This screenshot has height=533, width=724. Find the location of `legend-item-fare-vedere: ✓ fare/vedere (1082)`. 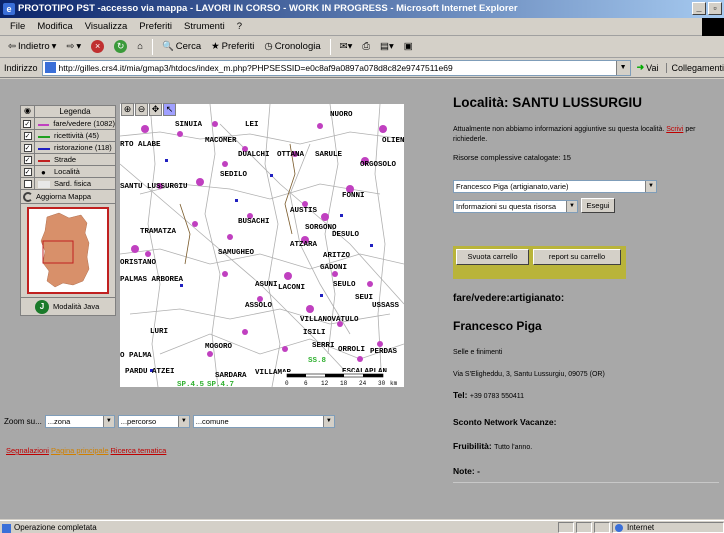

legend-item-fare-vedere: ✓ fare/vedere (1082) is located at coordinates (68, 123).